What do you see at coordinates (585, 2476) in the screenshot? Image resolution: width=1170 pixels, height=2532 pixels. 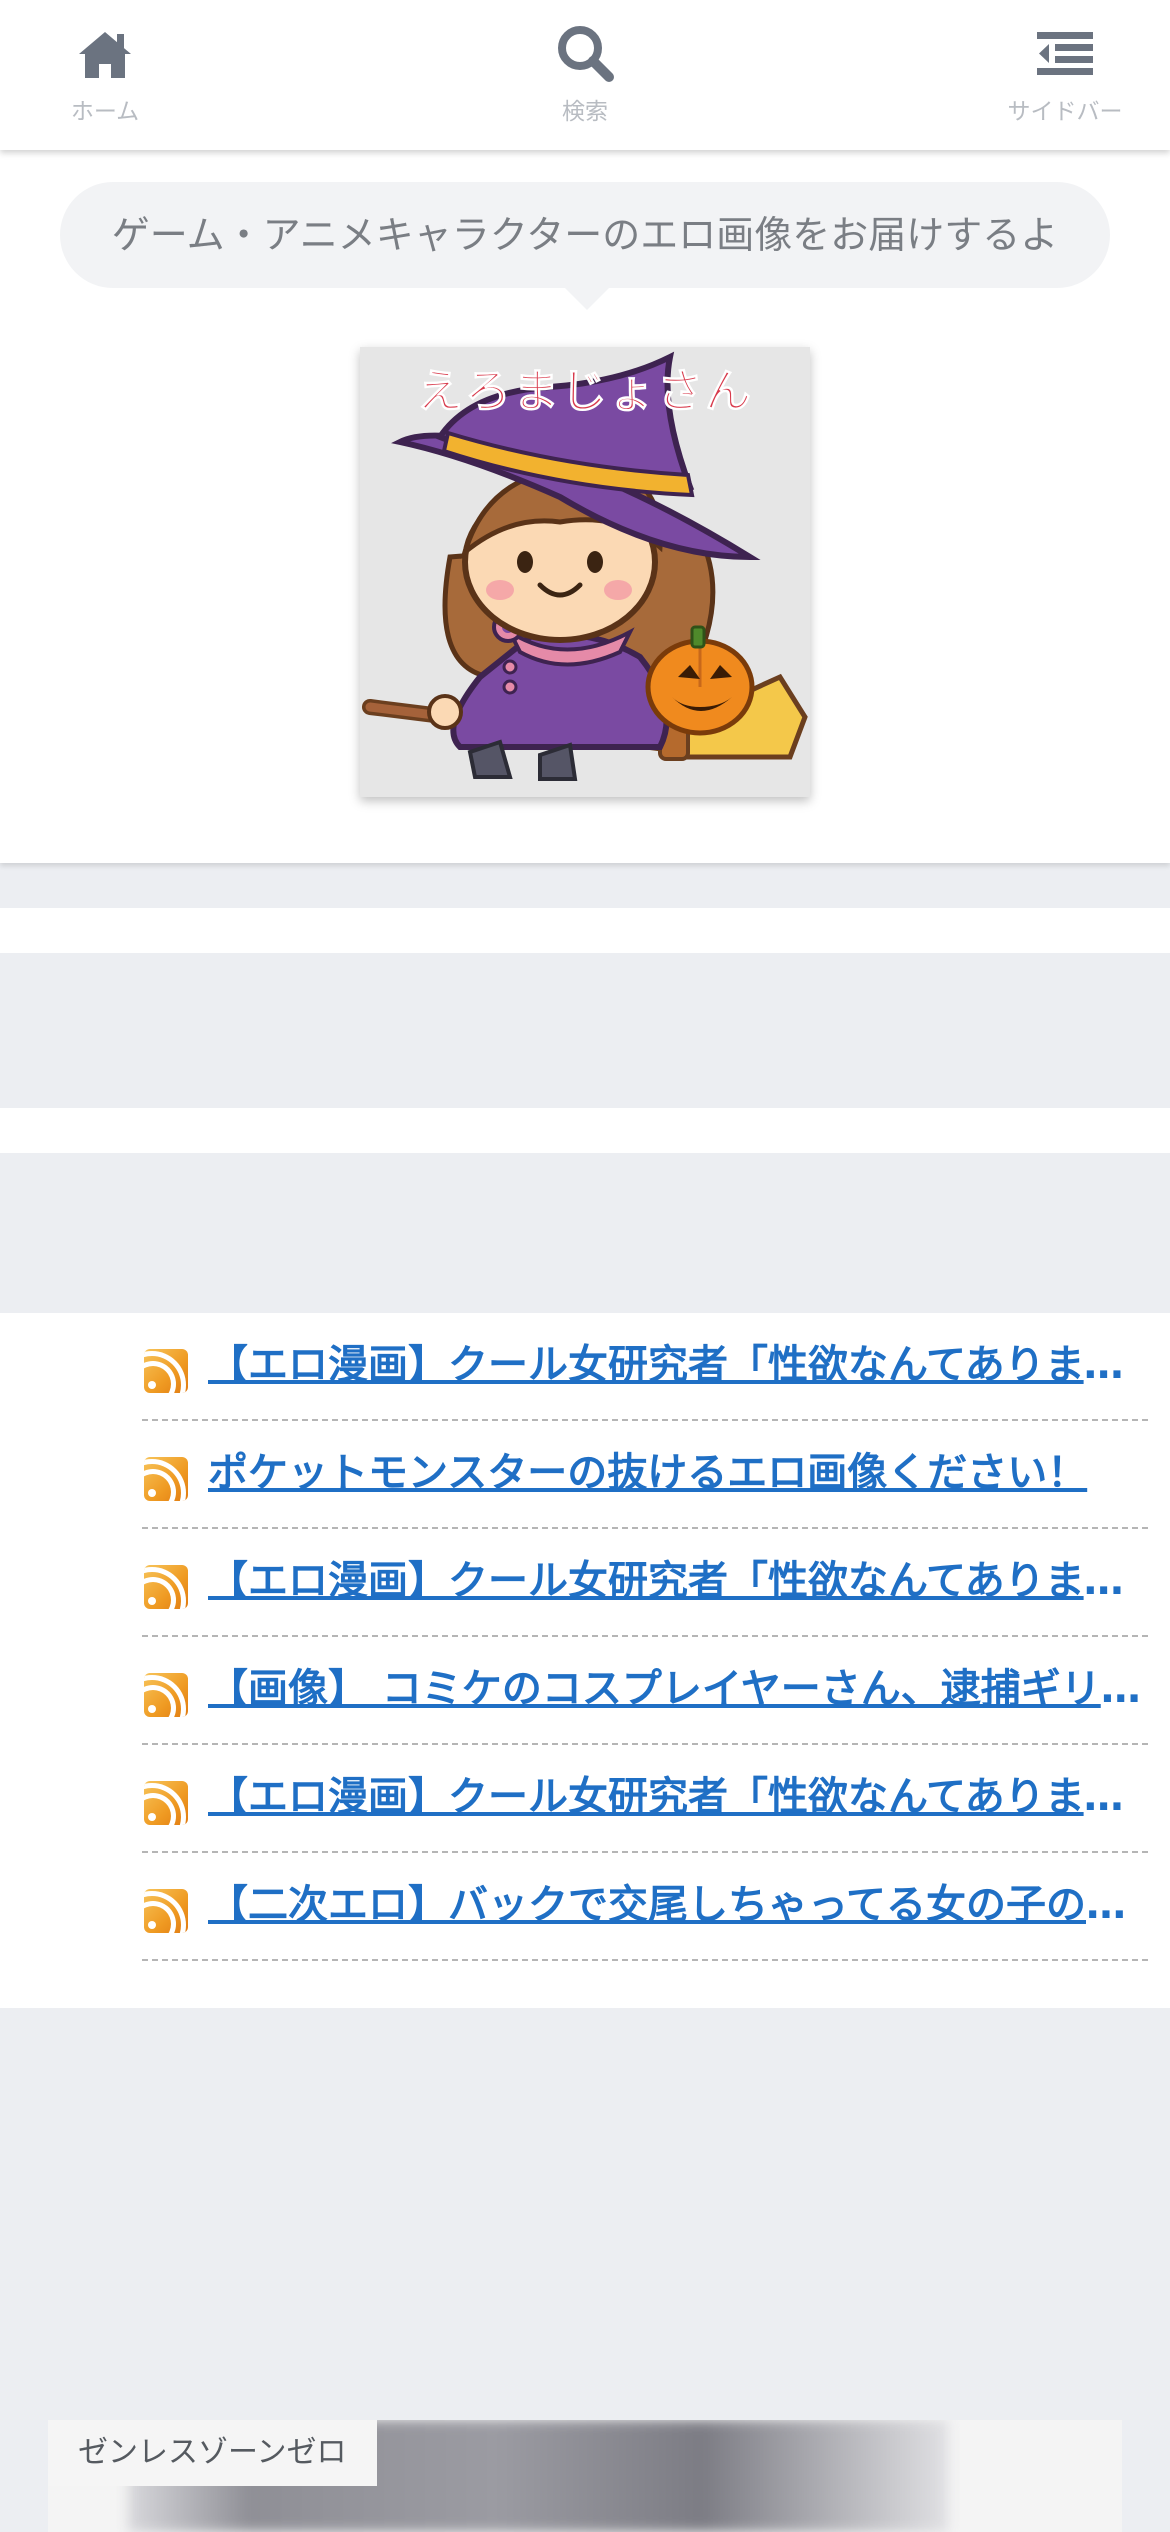 I see `article-card: ゼンレスゾーンゼロ` at bounding box center [585, 2476].